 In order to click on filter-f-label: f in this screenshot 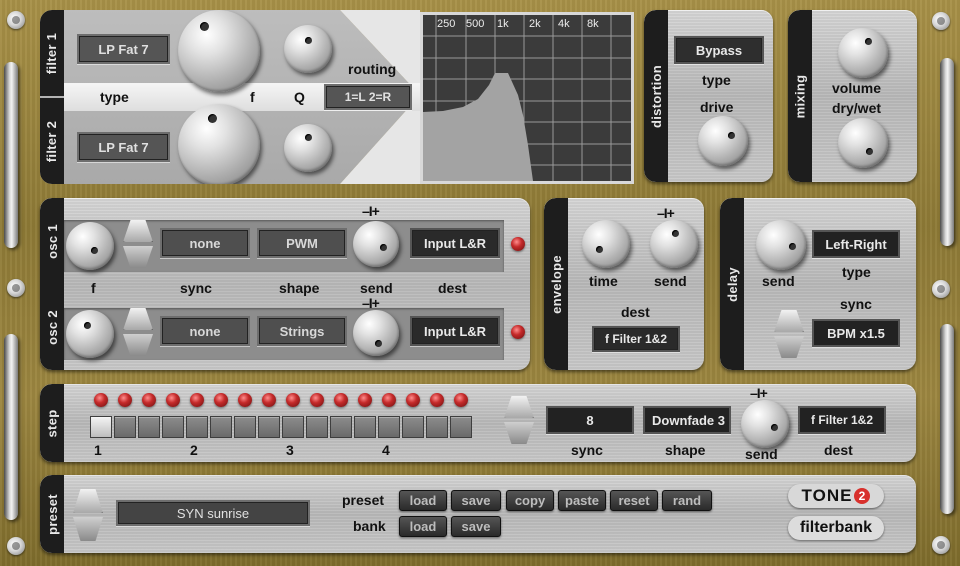, I will do `click(252, 97)`.